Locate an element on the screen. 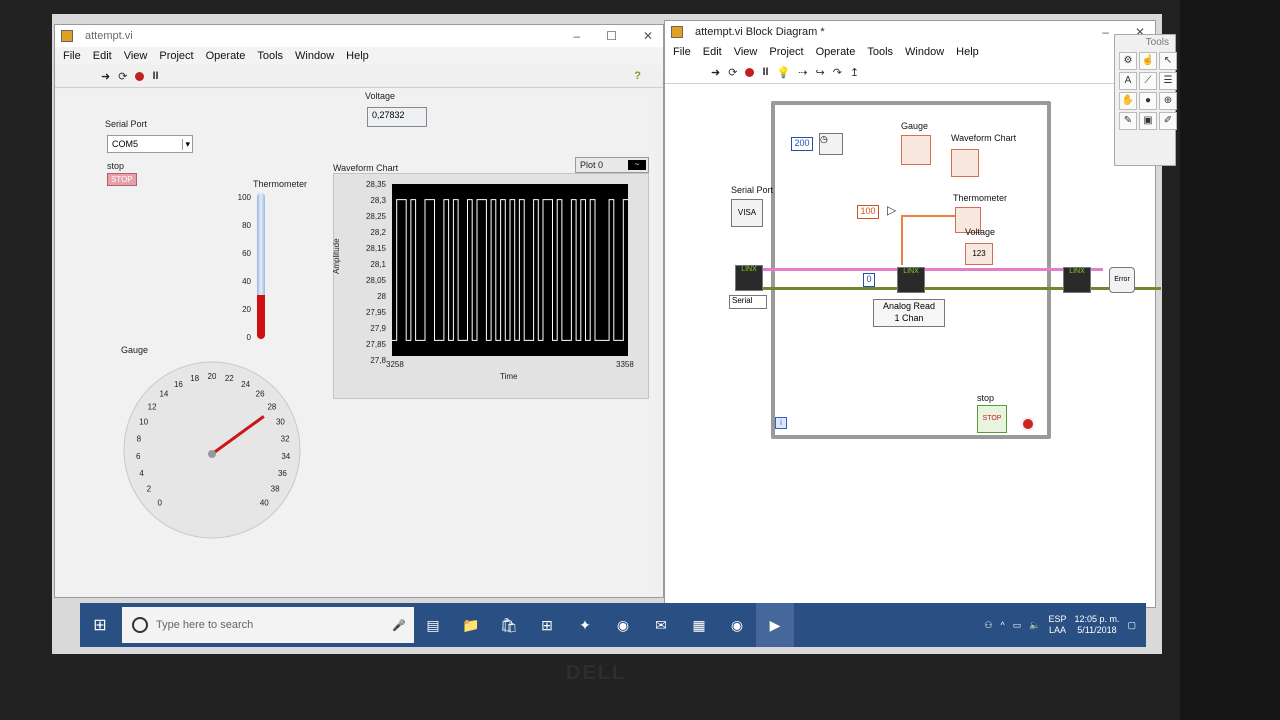  chevron-up-icon: ^ is located at coordinates (1002, 625).